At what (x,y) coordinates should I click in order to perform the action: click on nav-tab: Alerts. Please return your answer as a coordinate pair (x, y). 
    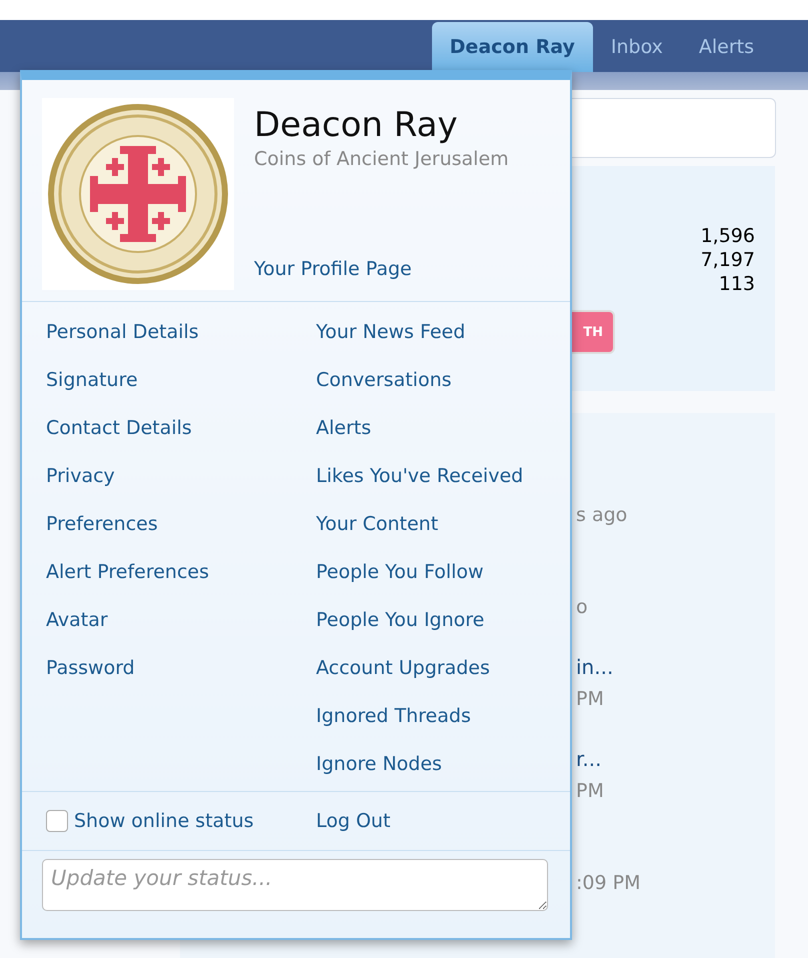
    Looking at the image, I should click on (726, 47).